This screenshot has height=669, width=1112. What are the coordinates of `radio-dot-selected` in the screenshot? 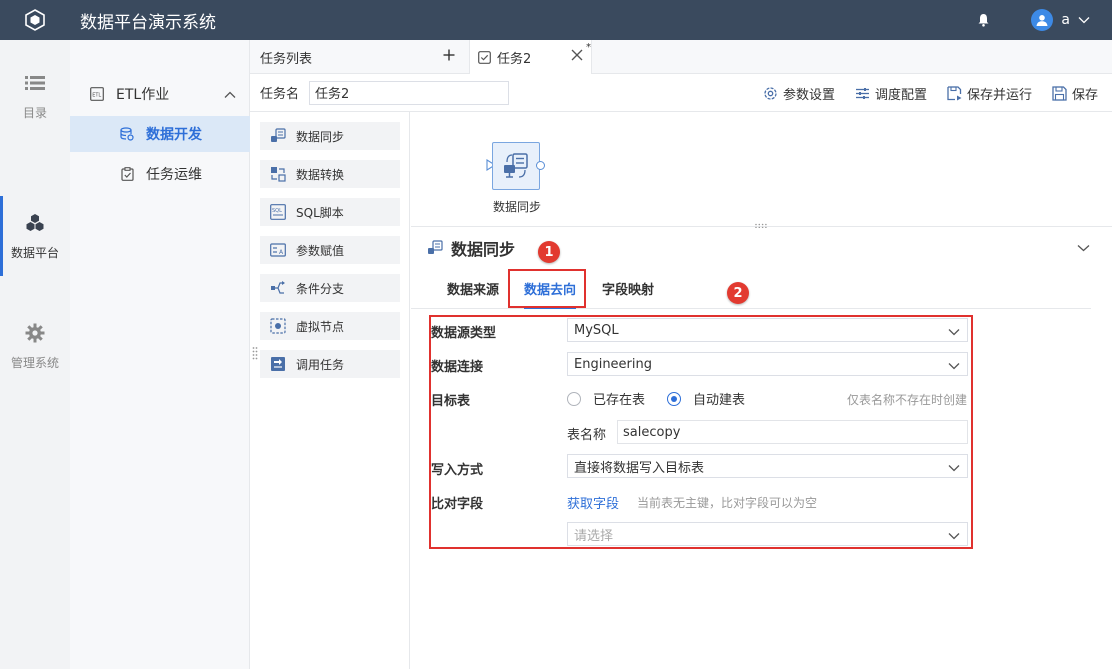 It's located at (674, 398).